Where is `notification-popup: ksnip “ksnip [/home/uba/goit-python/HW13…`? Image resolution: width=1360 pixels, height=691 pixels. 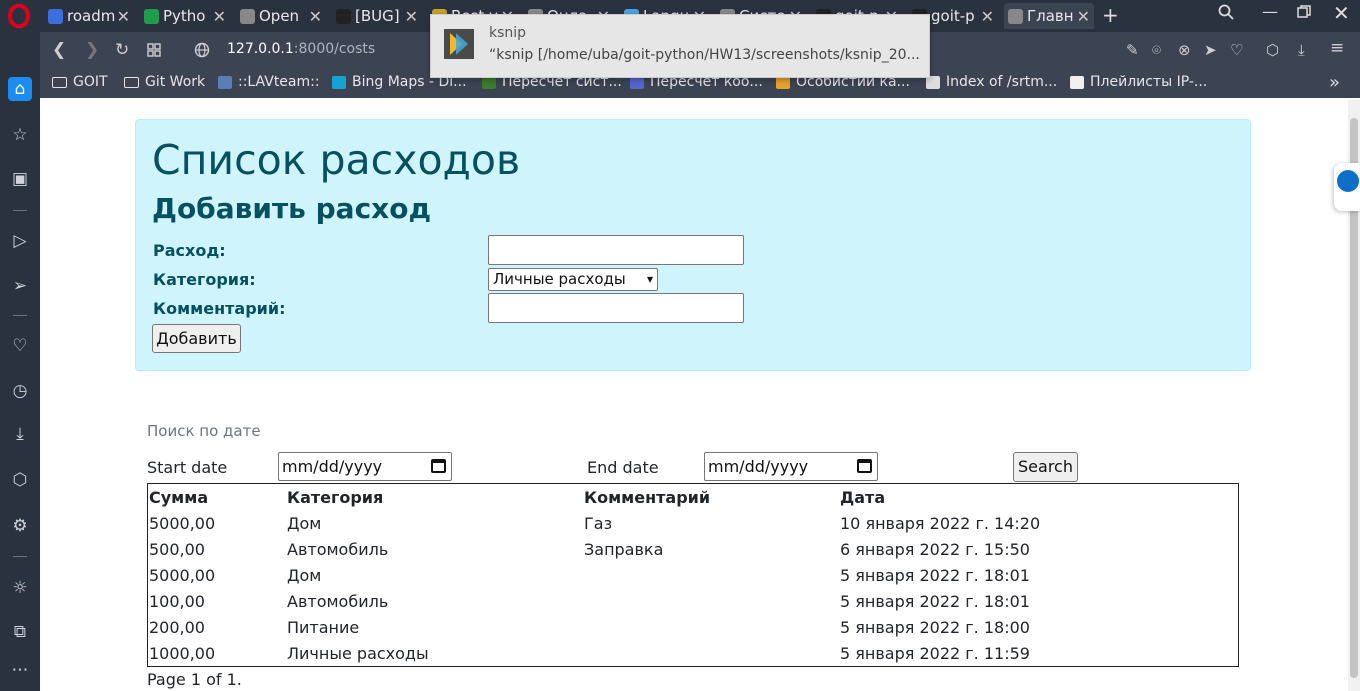
notification-popup: ksnip “ksnip [/home/uba/goit-python/HW13… is located at coordinates (680, 46).